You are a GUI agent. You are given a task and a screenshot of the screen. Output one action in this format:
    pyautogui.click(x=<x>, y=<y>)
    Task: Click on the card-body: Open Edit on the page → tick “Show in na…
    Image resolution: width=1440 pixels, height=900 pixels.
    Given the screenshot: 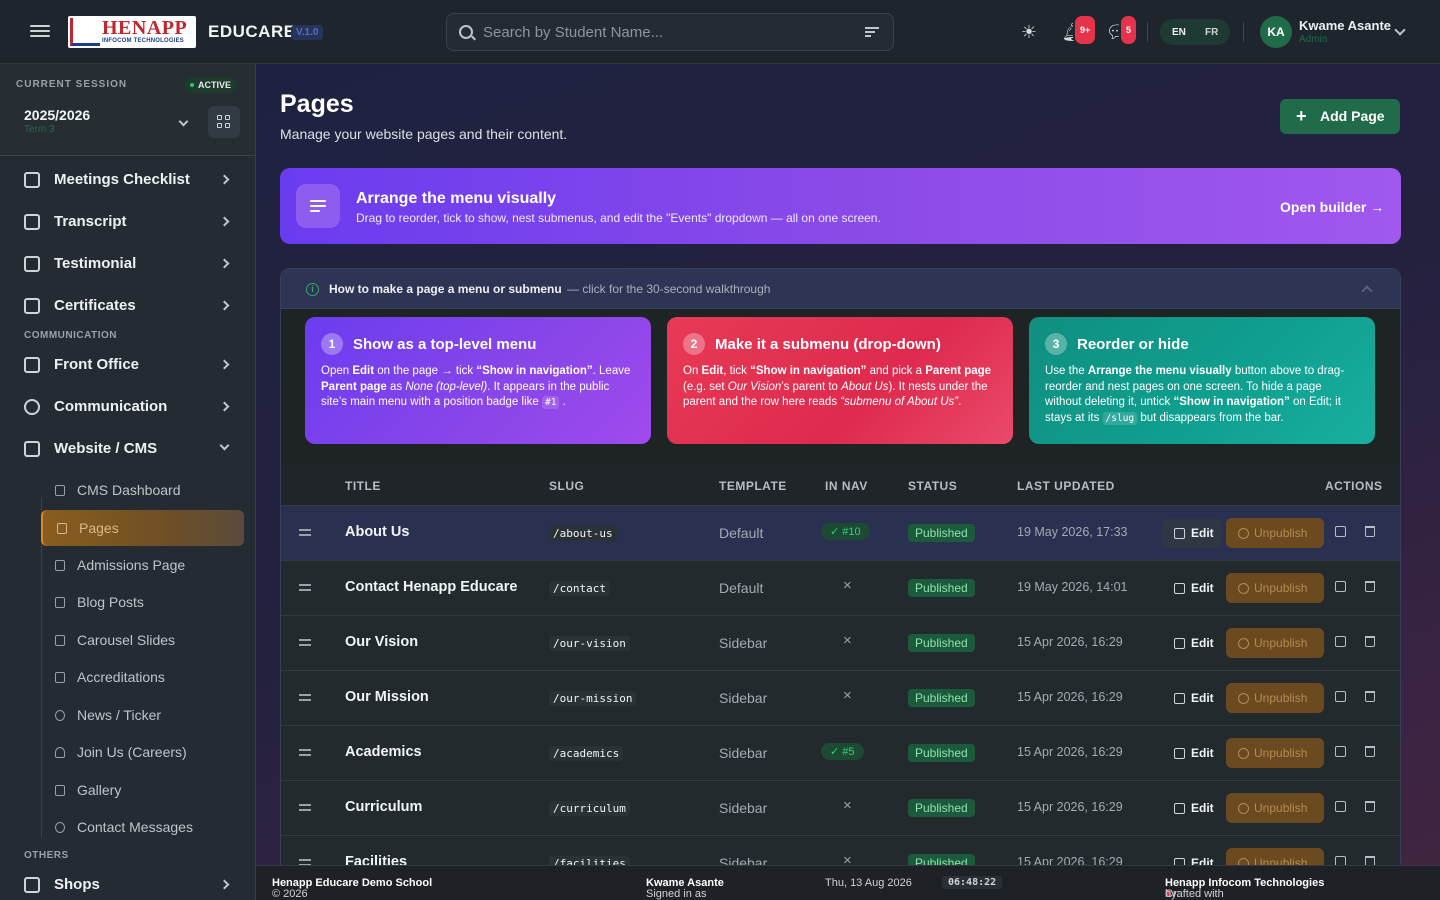 What is the action you would take?
    pyautogui.click(x=476, y=387)
    